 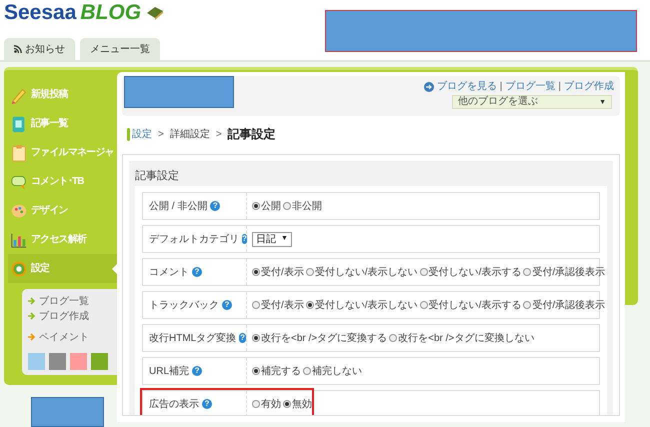 I want to click on radio-option: 非公開, so click(x=302, y=206).